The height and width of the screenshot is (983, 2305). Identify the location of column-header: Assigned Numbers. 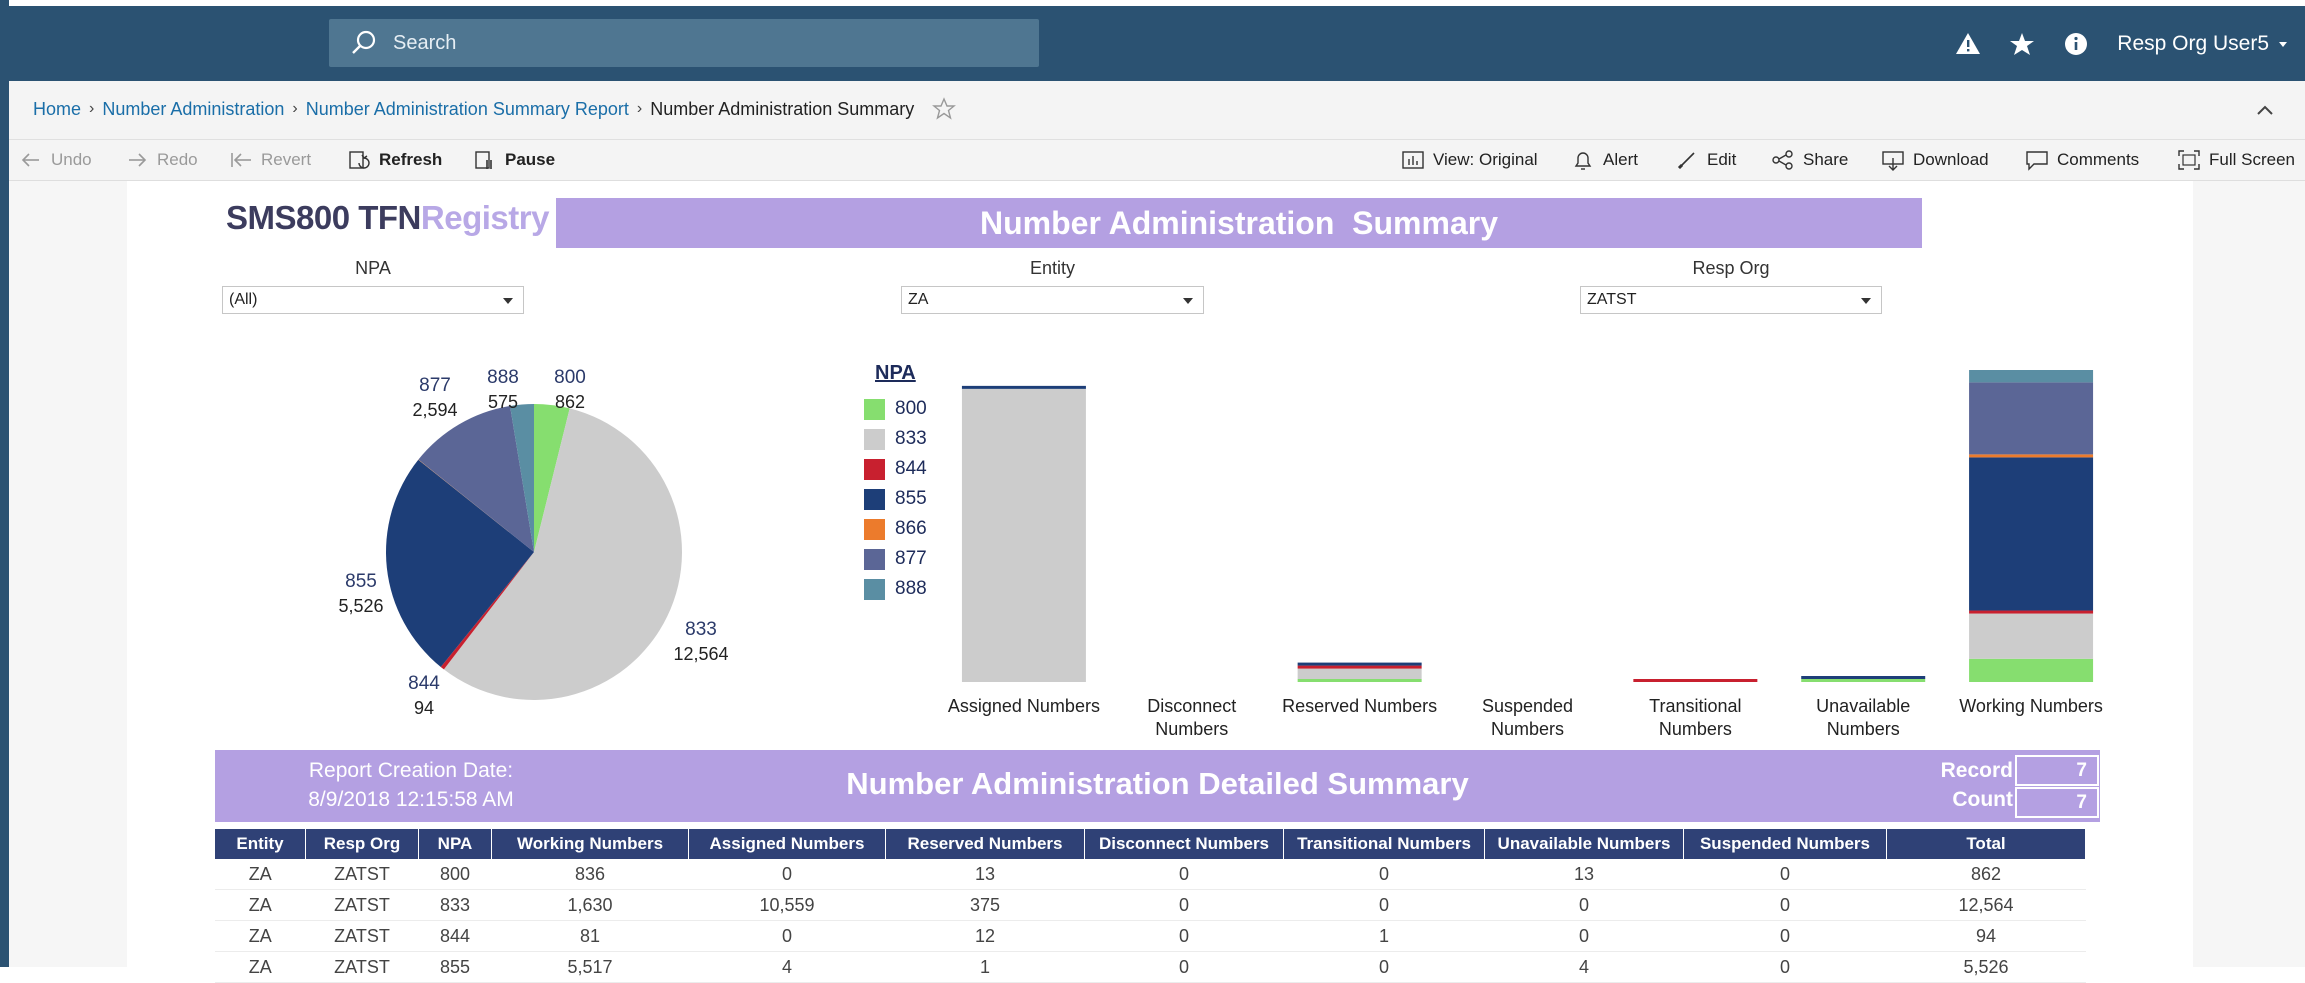
(787, 844).